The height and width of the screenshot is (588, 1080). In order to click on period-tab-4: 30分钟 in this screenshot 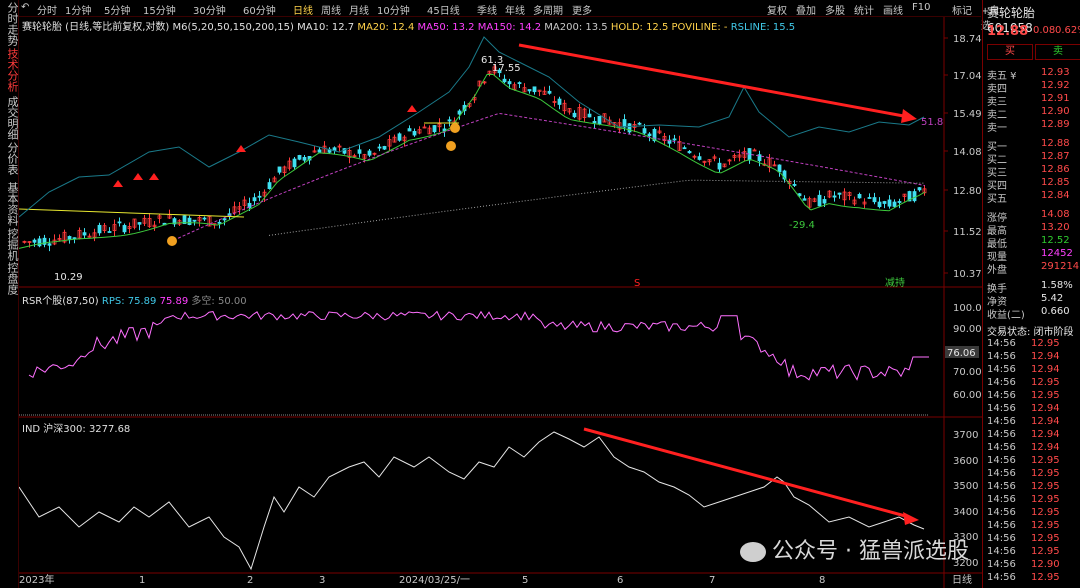, I will do `click(209, 9)`.